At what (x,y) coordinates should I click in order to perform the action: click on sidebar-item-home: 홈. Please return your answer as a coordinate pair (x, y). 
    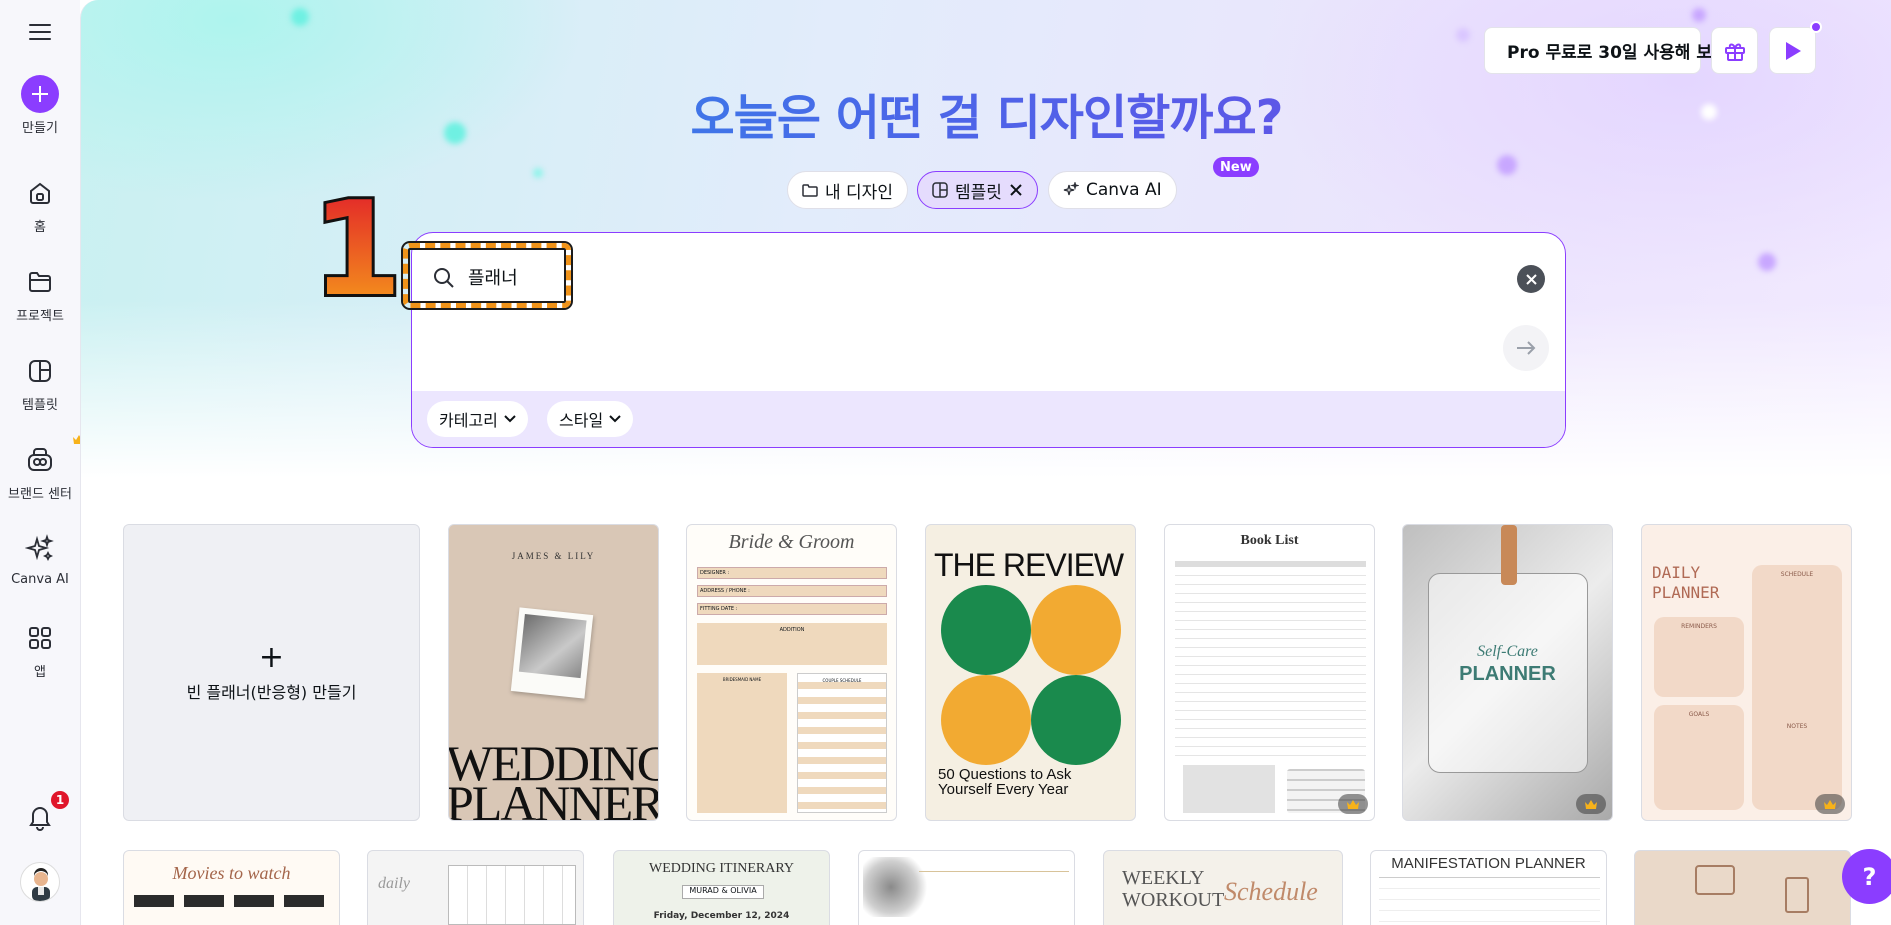
    Looking at the image, I should click on (40, 204).